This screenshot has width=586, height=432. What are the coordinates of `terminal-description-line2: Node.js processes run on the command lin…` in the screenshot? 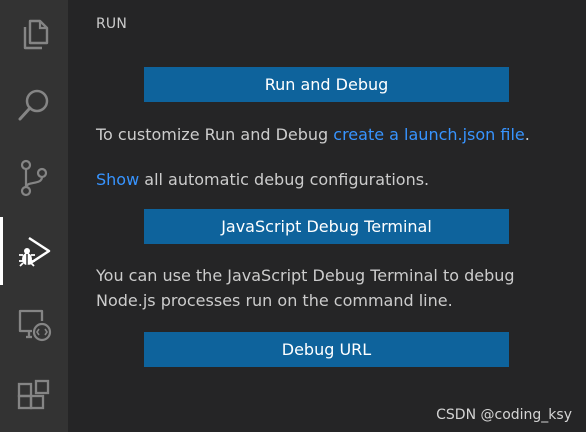 It's located at (274, 300).